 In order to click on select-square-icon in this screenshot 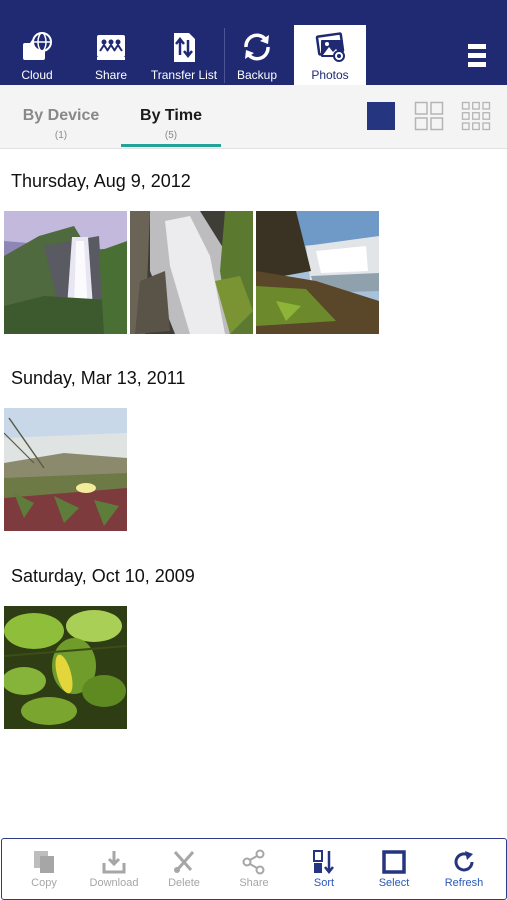, I will do `click(394, 862)`.